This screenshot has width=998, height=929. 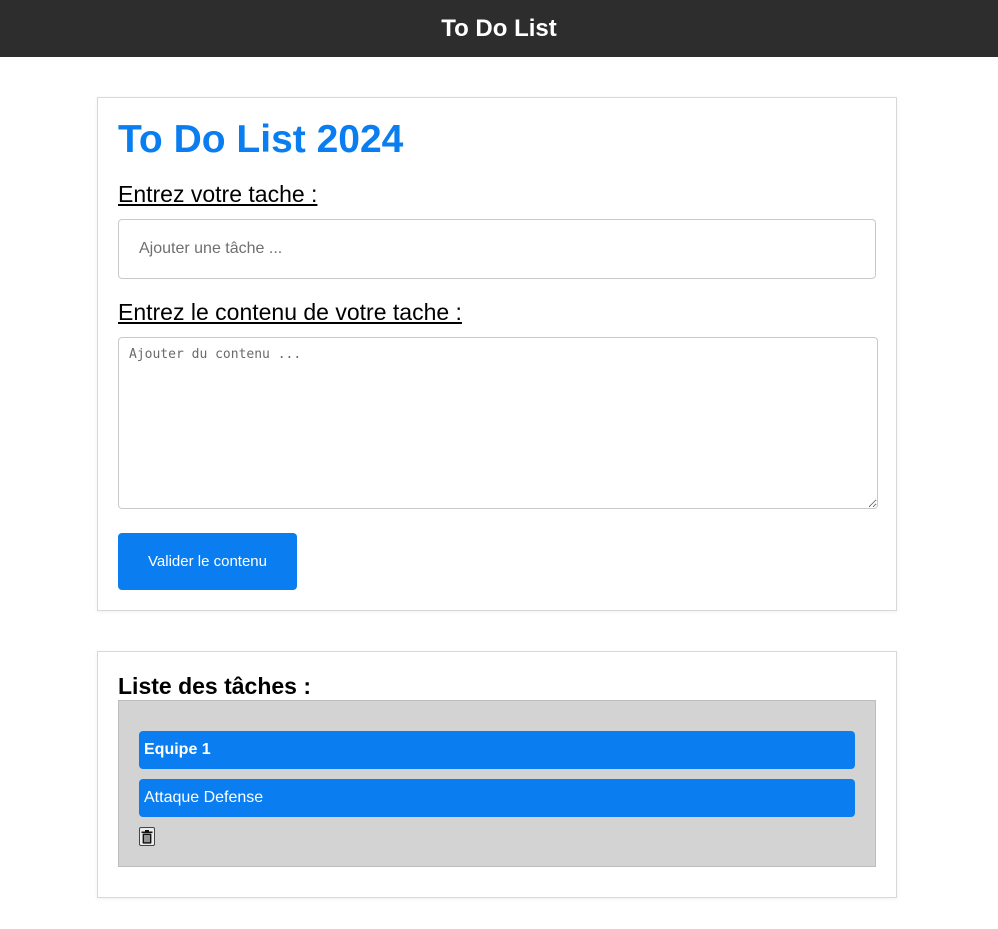 I want to click on task-item: Equipe 1 Attaque Defense, so click(x=497, y=783).